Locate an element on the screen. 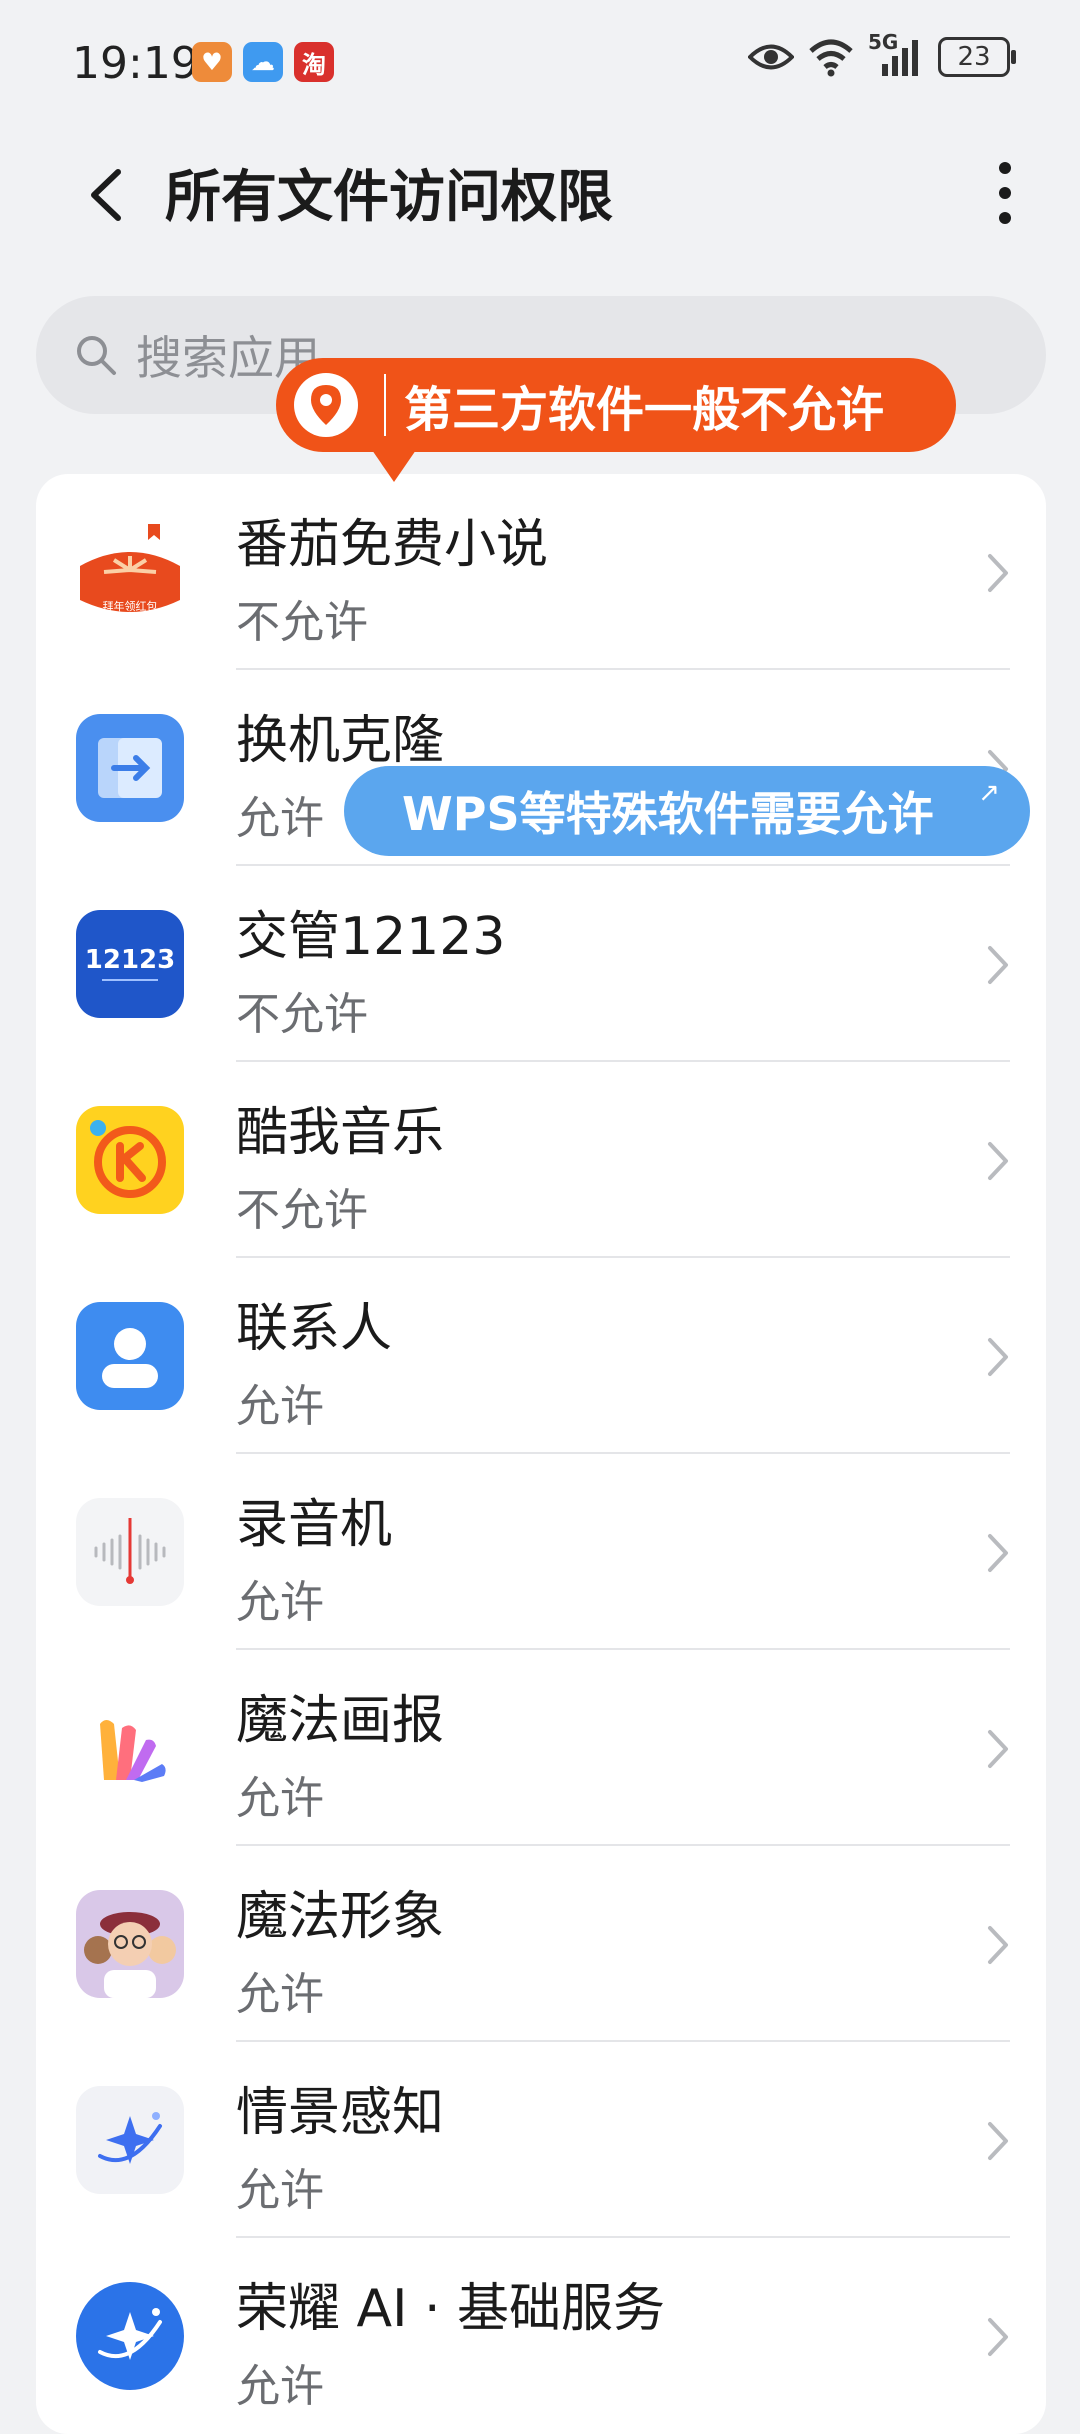 The width and height of the screenshot is (1080, 2434). list-item: 拜年领红包 番茄免费小说 不允许 is located at coordinates (541, 572).